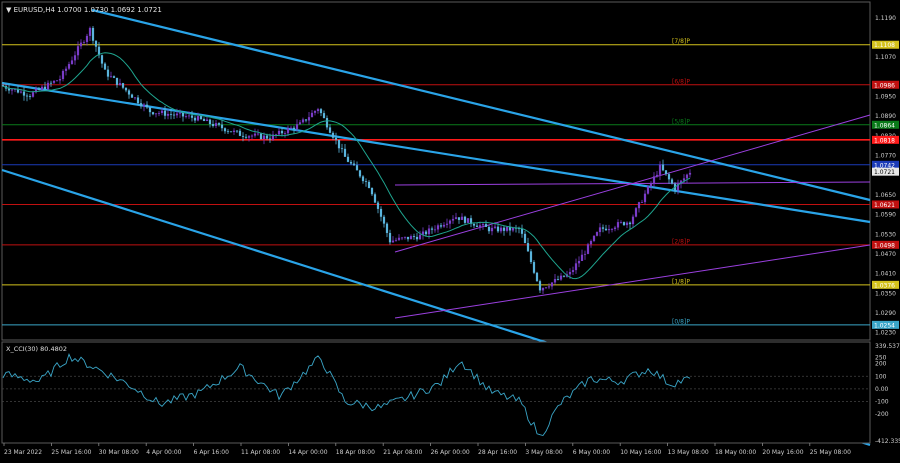 The height and width of the screenshot is (463, 900). Describe the element at coordinates (885, 274) in the screenshot. I see `price-tick-label: 1.0410` at that location.